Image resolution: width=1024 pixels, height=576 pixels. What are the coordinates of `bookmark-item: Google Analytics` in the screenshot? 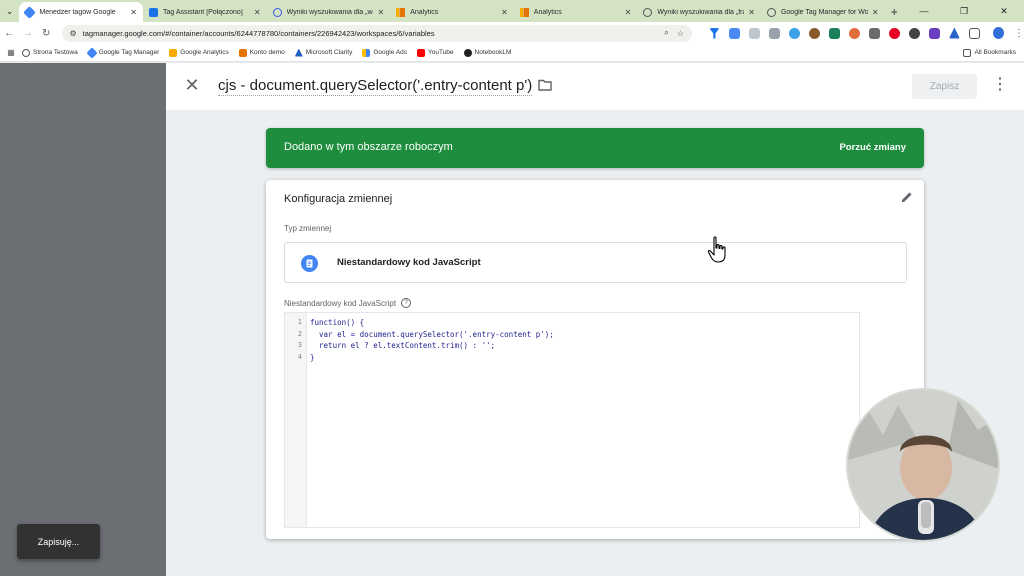 It's located at (199, 52).